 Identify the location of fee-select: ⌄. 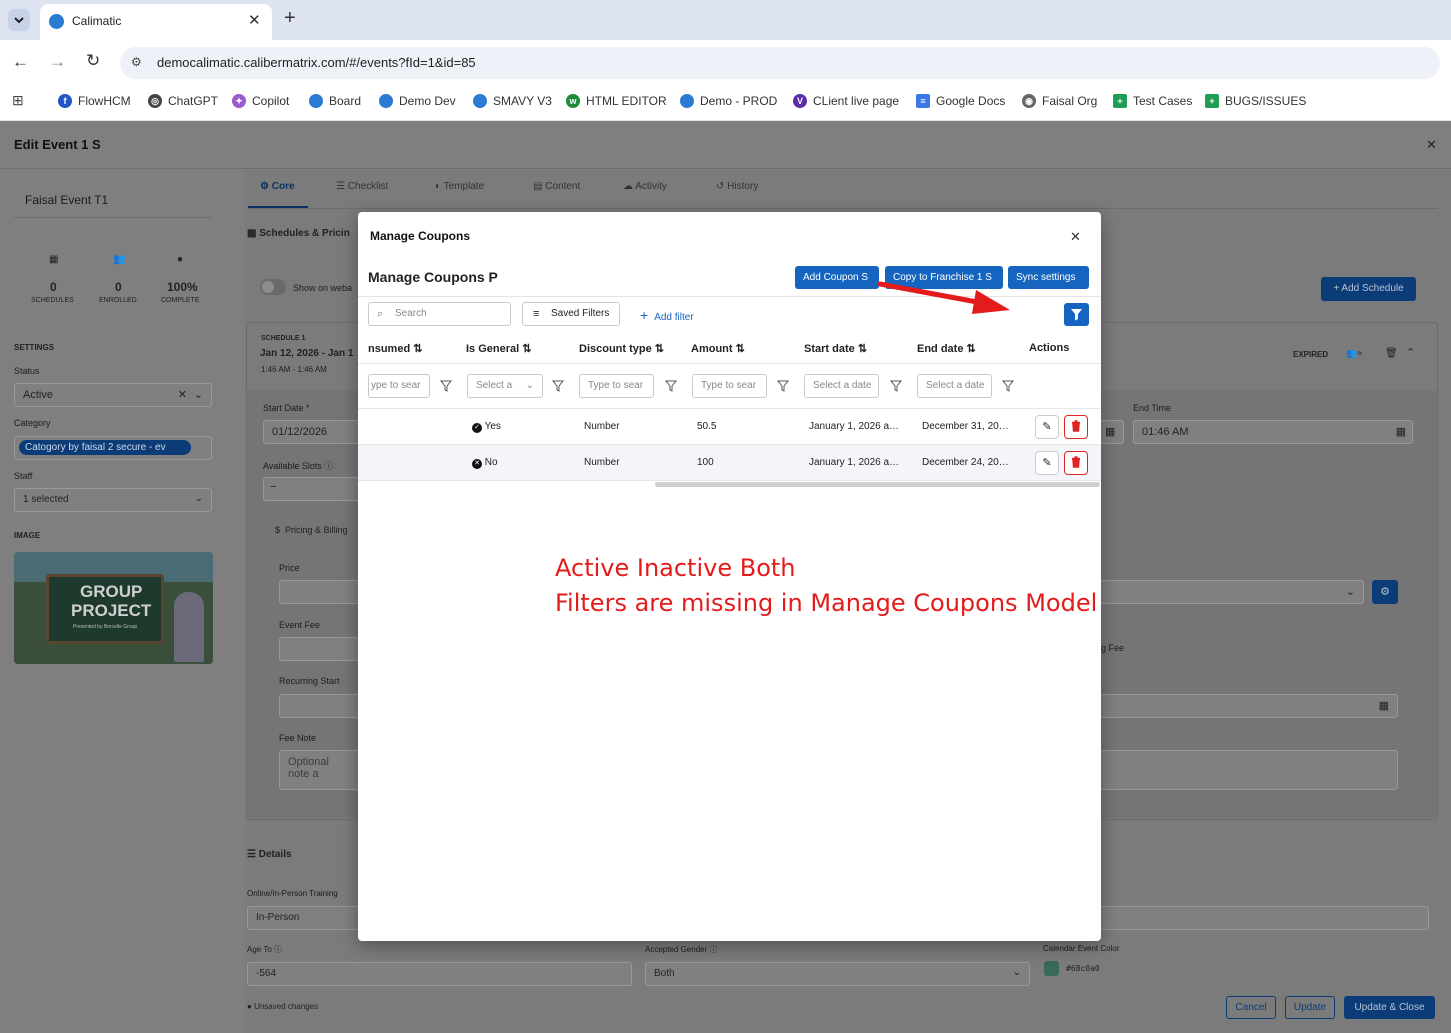
(1232, 592).